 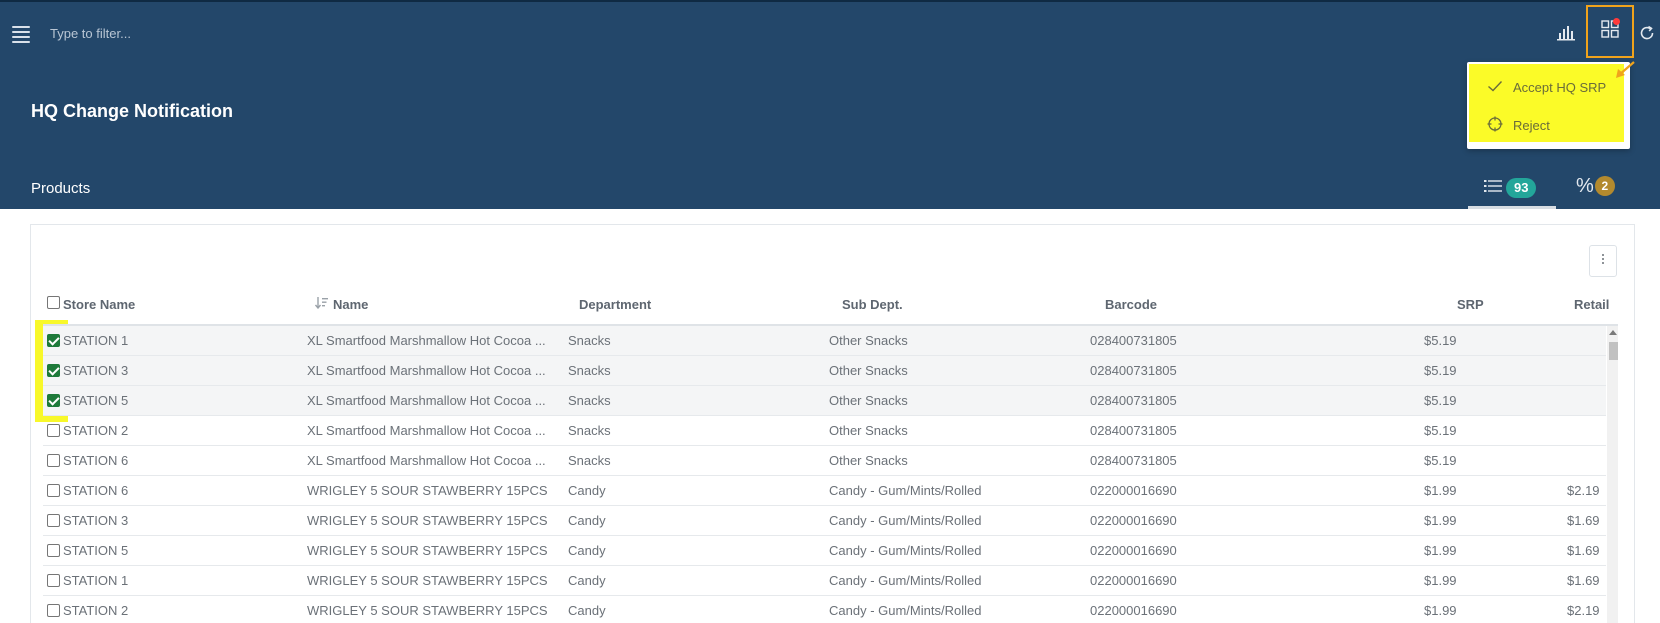 What do you see at coordinates (1616, 21) in the screenshot?
I see `notification-dot` at bounding box center [1616, 21].